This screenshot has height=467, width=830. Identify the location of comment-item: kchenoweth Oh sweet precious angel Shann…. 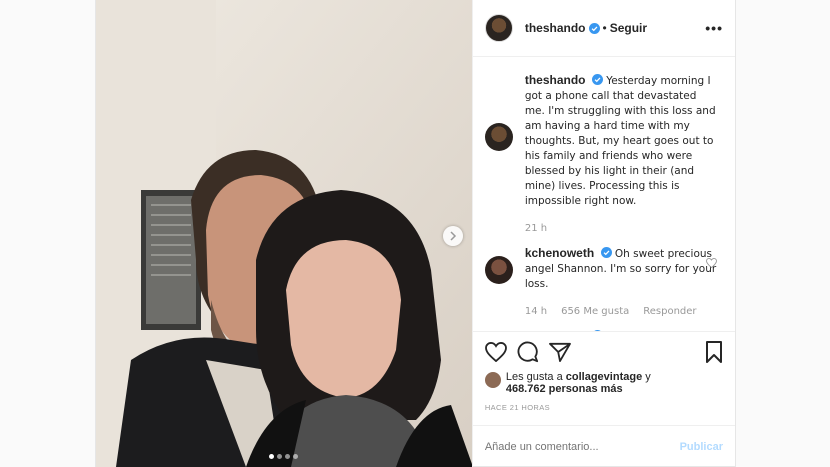
(601, 282).